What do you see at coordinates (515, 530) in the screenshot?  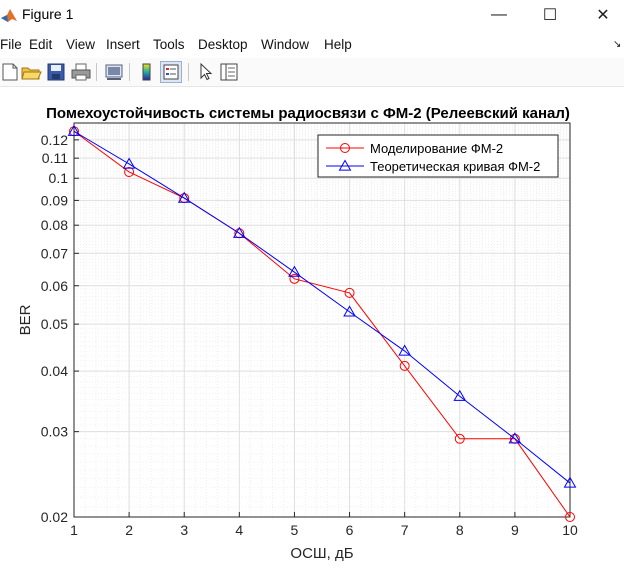 I see `x-tick-label: 9` at bounding box center [515, 530].